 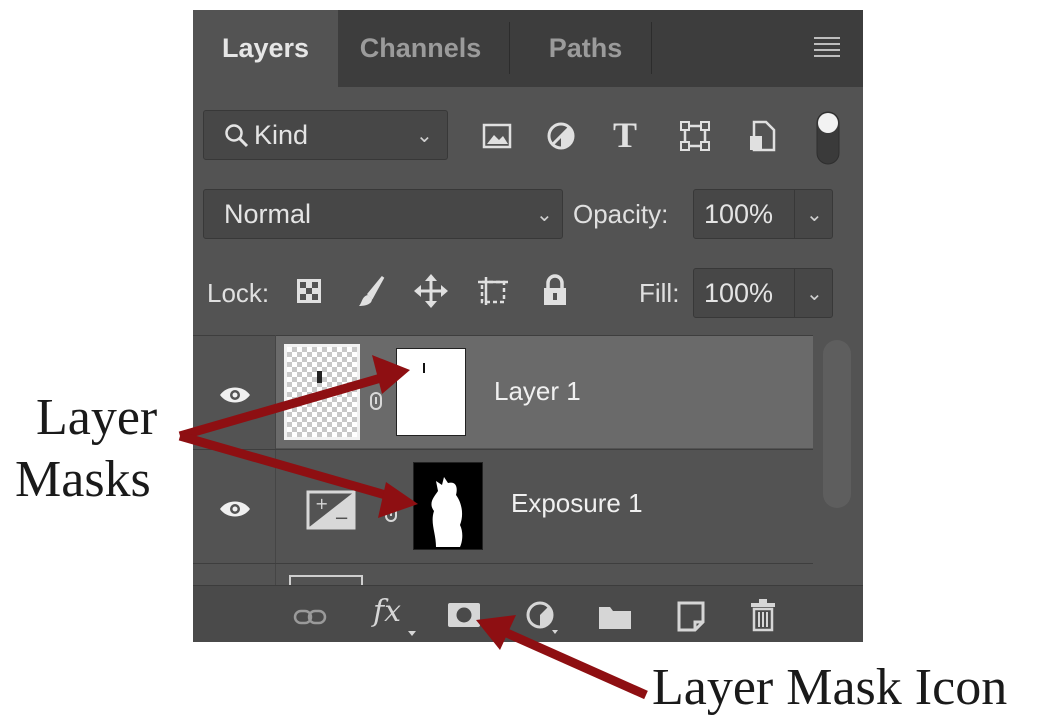 I want to click on arrow-to-mask-icon, so click(x=573, y=662).